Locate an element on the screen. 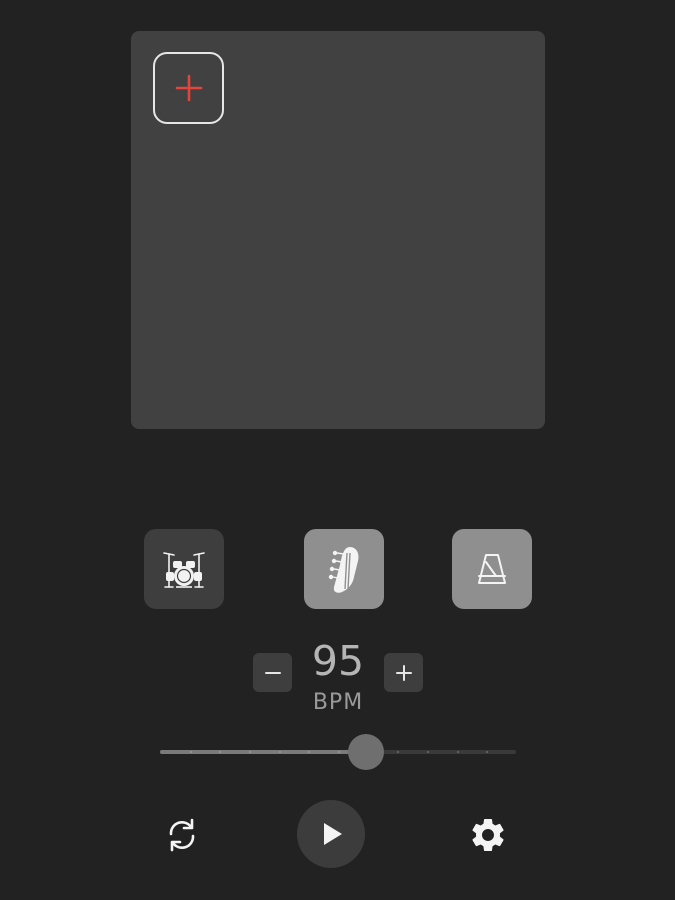 The image size is (675, 900). loop-button is located at coordinates (182, 835).